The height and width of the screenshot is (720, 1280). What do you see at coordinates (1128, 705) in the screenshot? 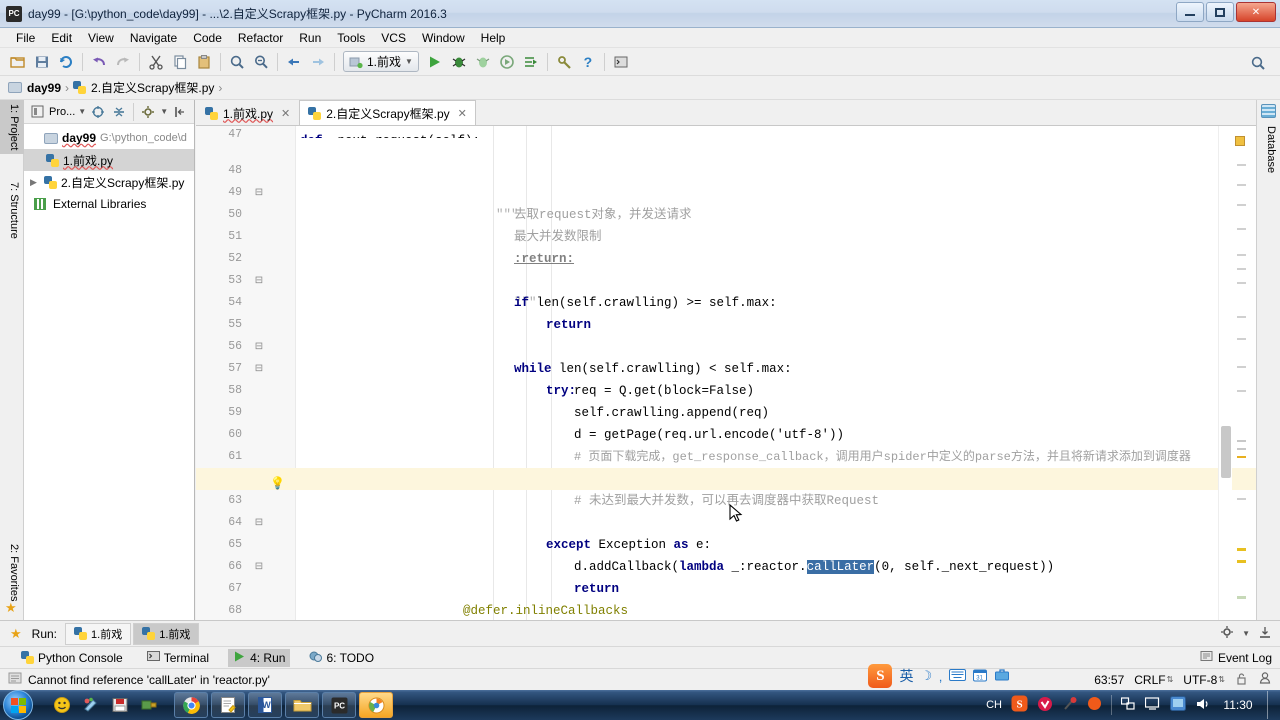
I see `network-icon` at bounding box center [1128, 705].